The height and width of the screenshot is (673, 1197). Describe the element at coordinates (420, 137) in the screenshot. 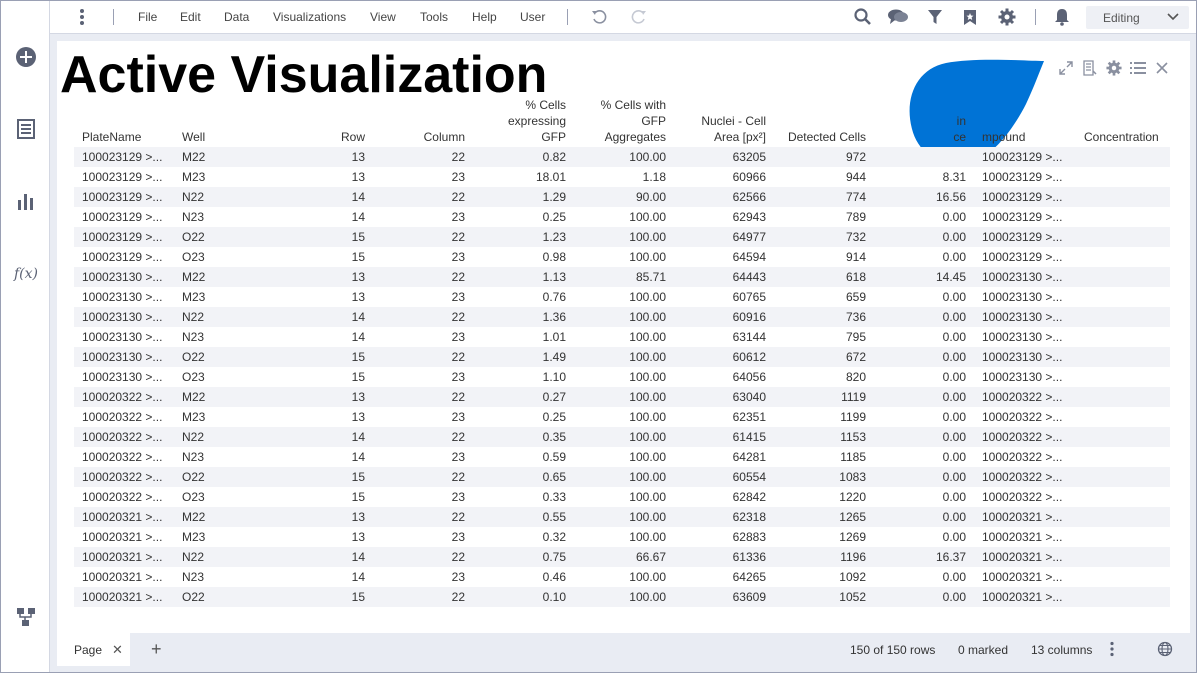

I see `column-header: Column` at that location.